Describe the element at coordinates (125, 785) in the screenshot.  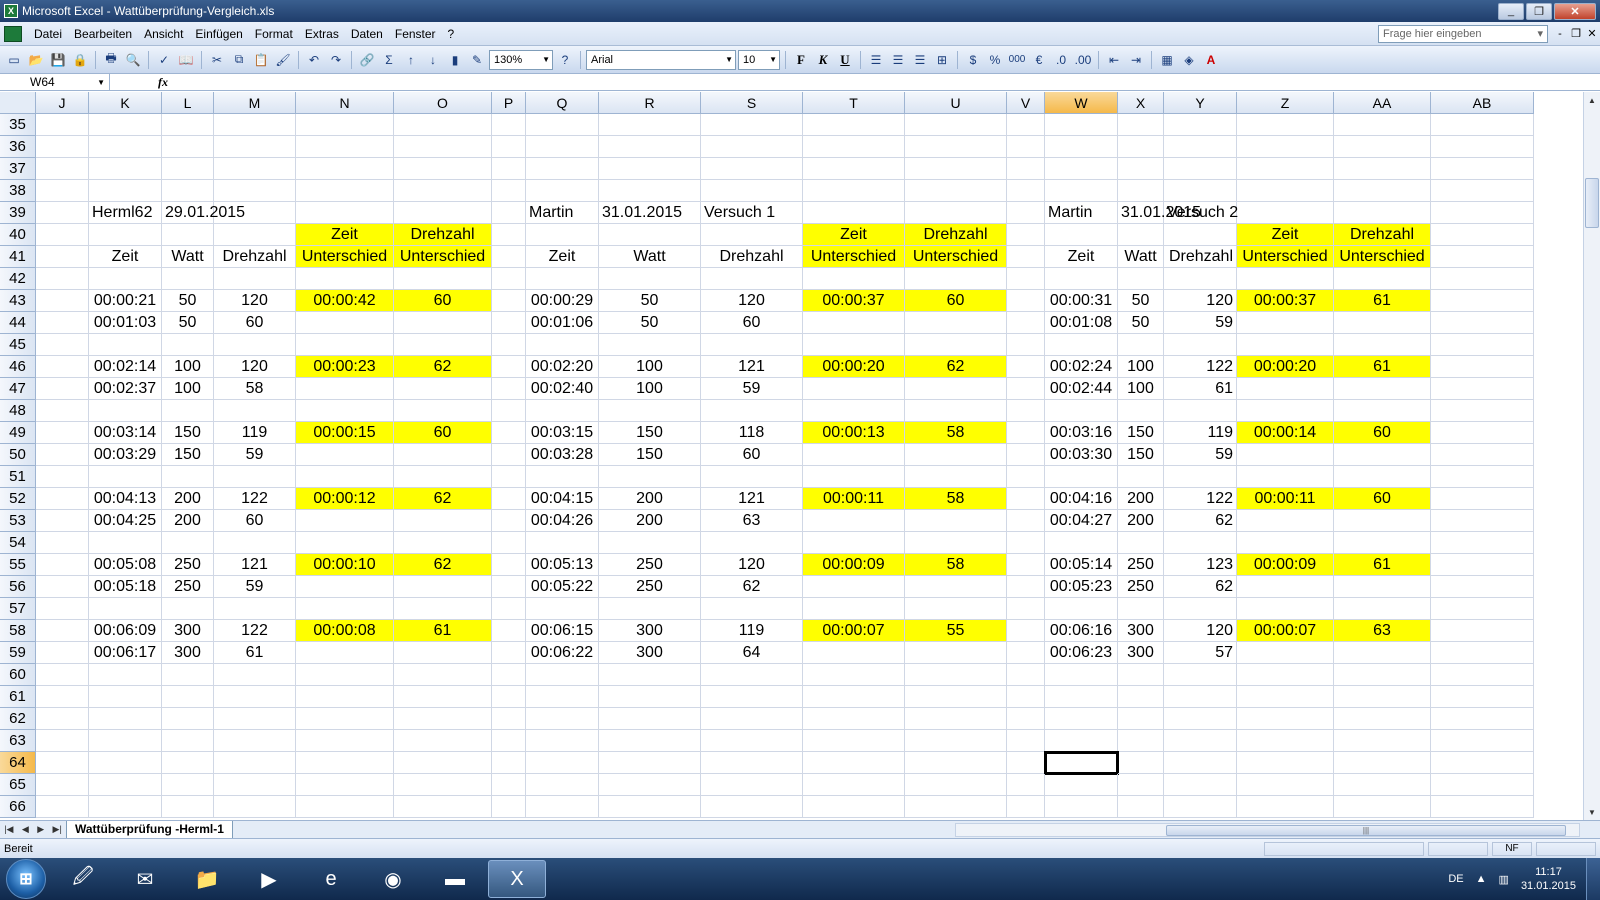
I see `cell-k65` at that location.